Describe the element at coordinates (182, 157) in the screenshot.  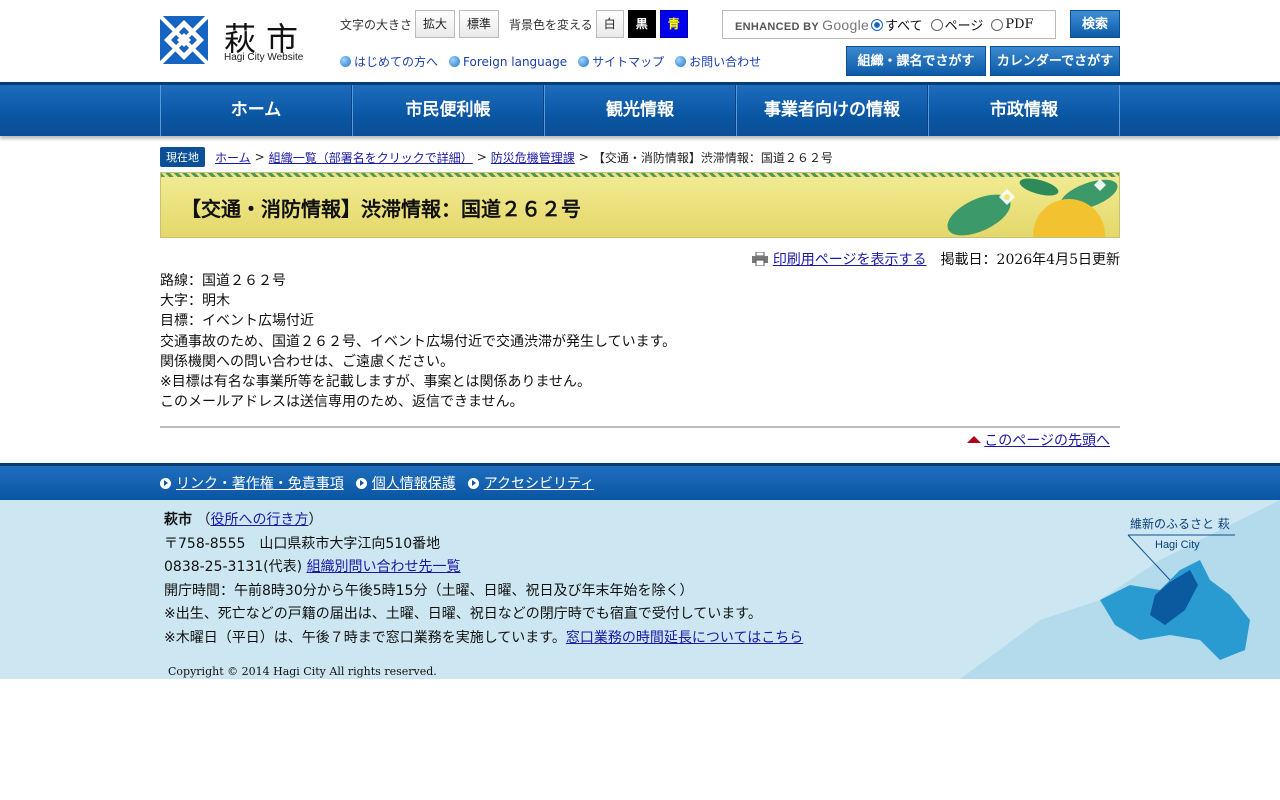
I see `breadcrumb-here-badge: 現在地` at that location.